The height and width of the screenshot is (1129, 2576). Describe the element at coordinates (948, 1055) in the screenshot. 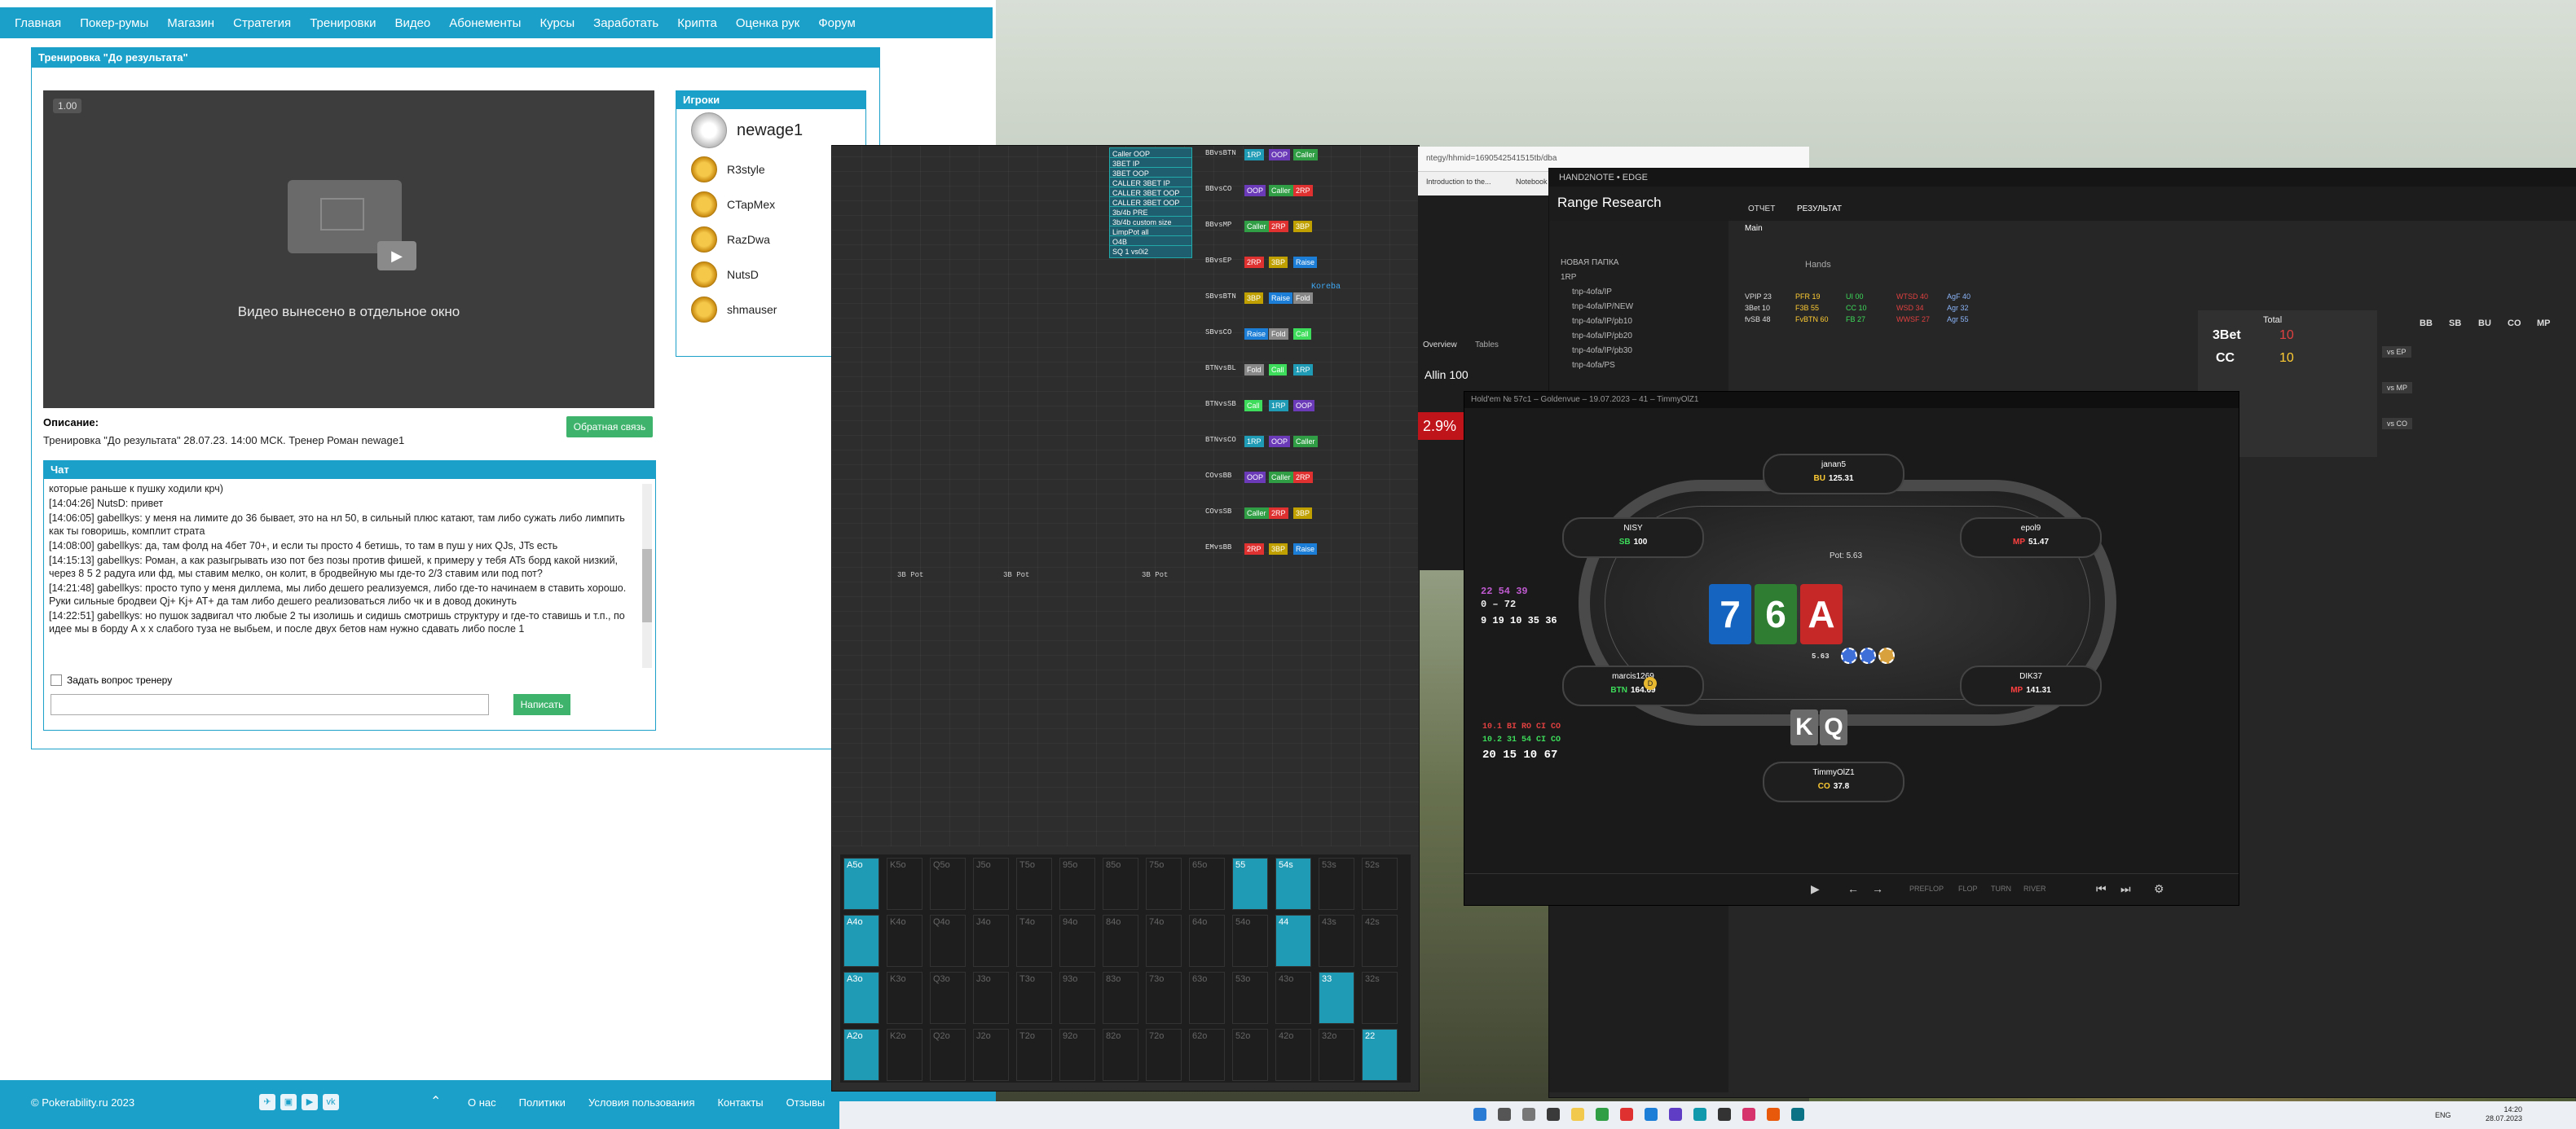

I see `matrix-cell: Q2o` at that location.